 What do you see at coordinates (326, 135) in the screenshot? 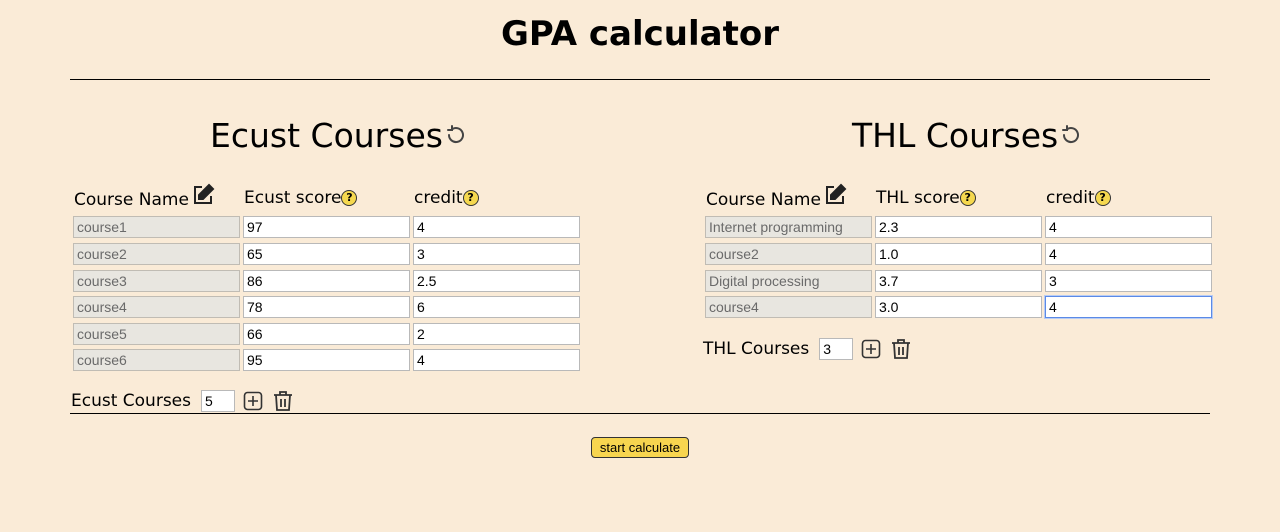
I see `ecust-heading: Ecust Courses` at bounding box center [326, 135].